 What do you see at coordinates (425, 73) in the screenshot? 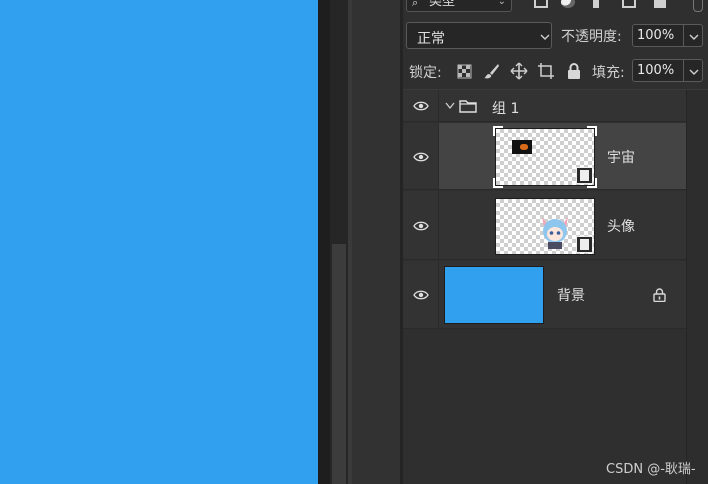
I see `lock-label: 锁定:` at bounding box center [425, 73].